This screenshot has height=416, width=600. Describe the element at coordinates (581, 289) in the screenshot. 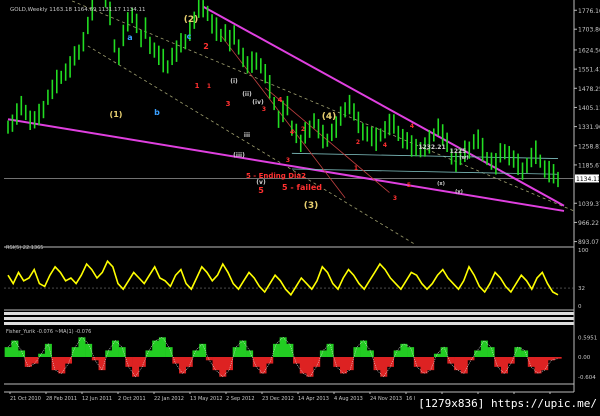

I see `rsi-axis-tick-label: 32` at that location.